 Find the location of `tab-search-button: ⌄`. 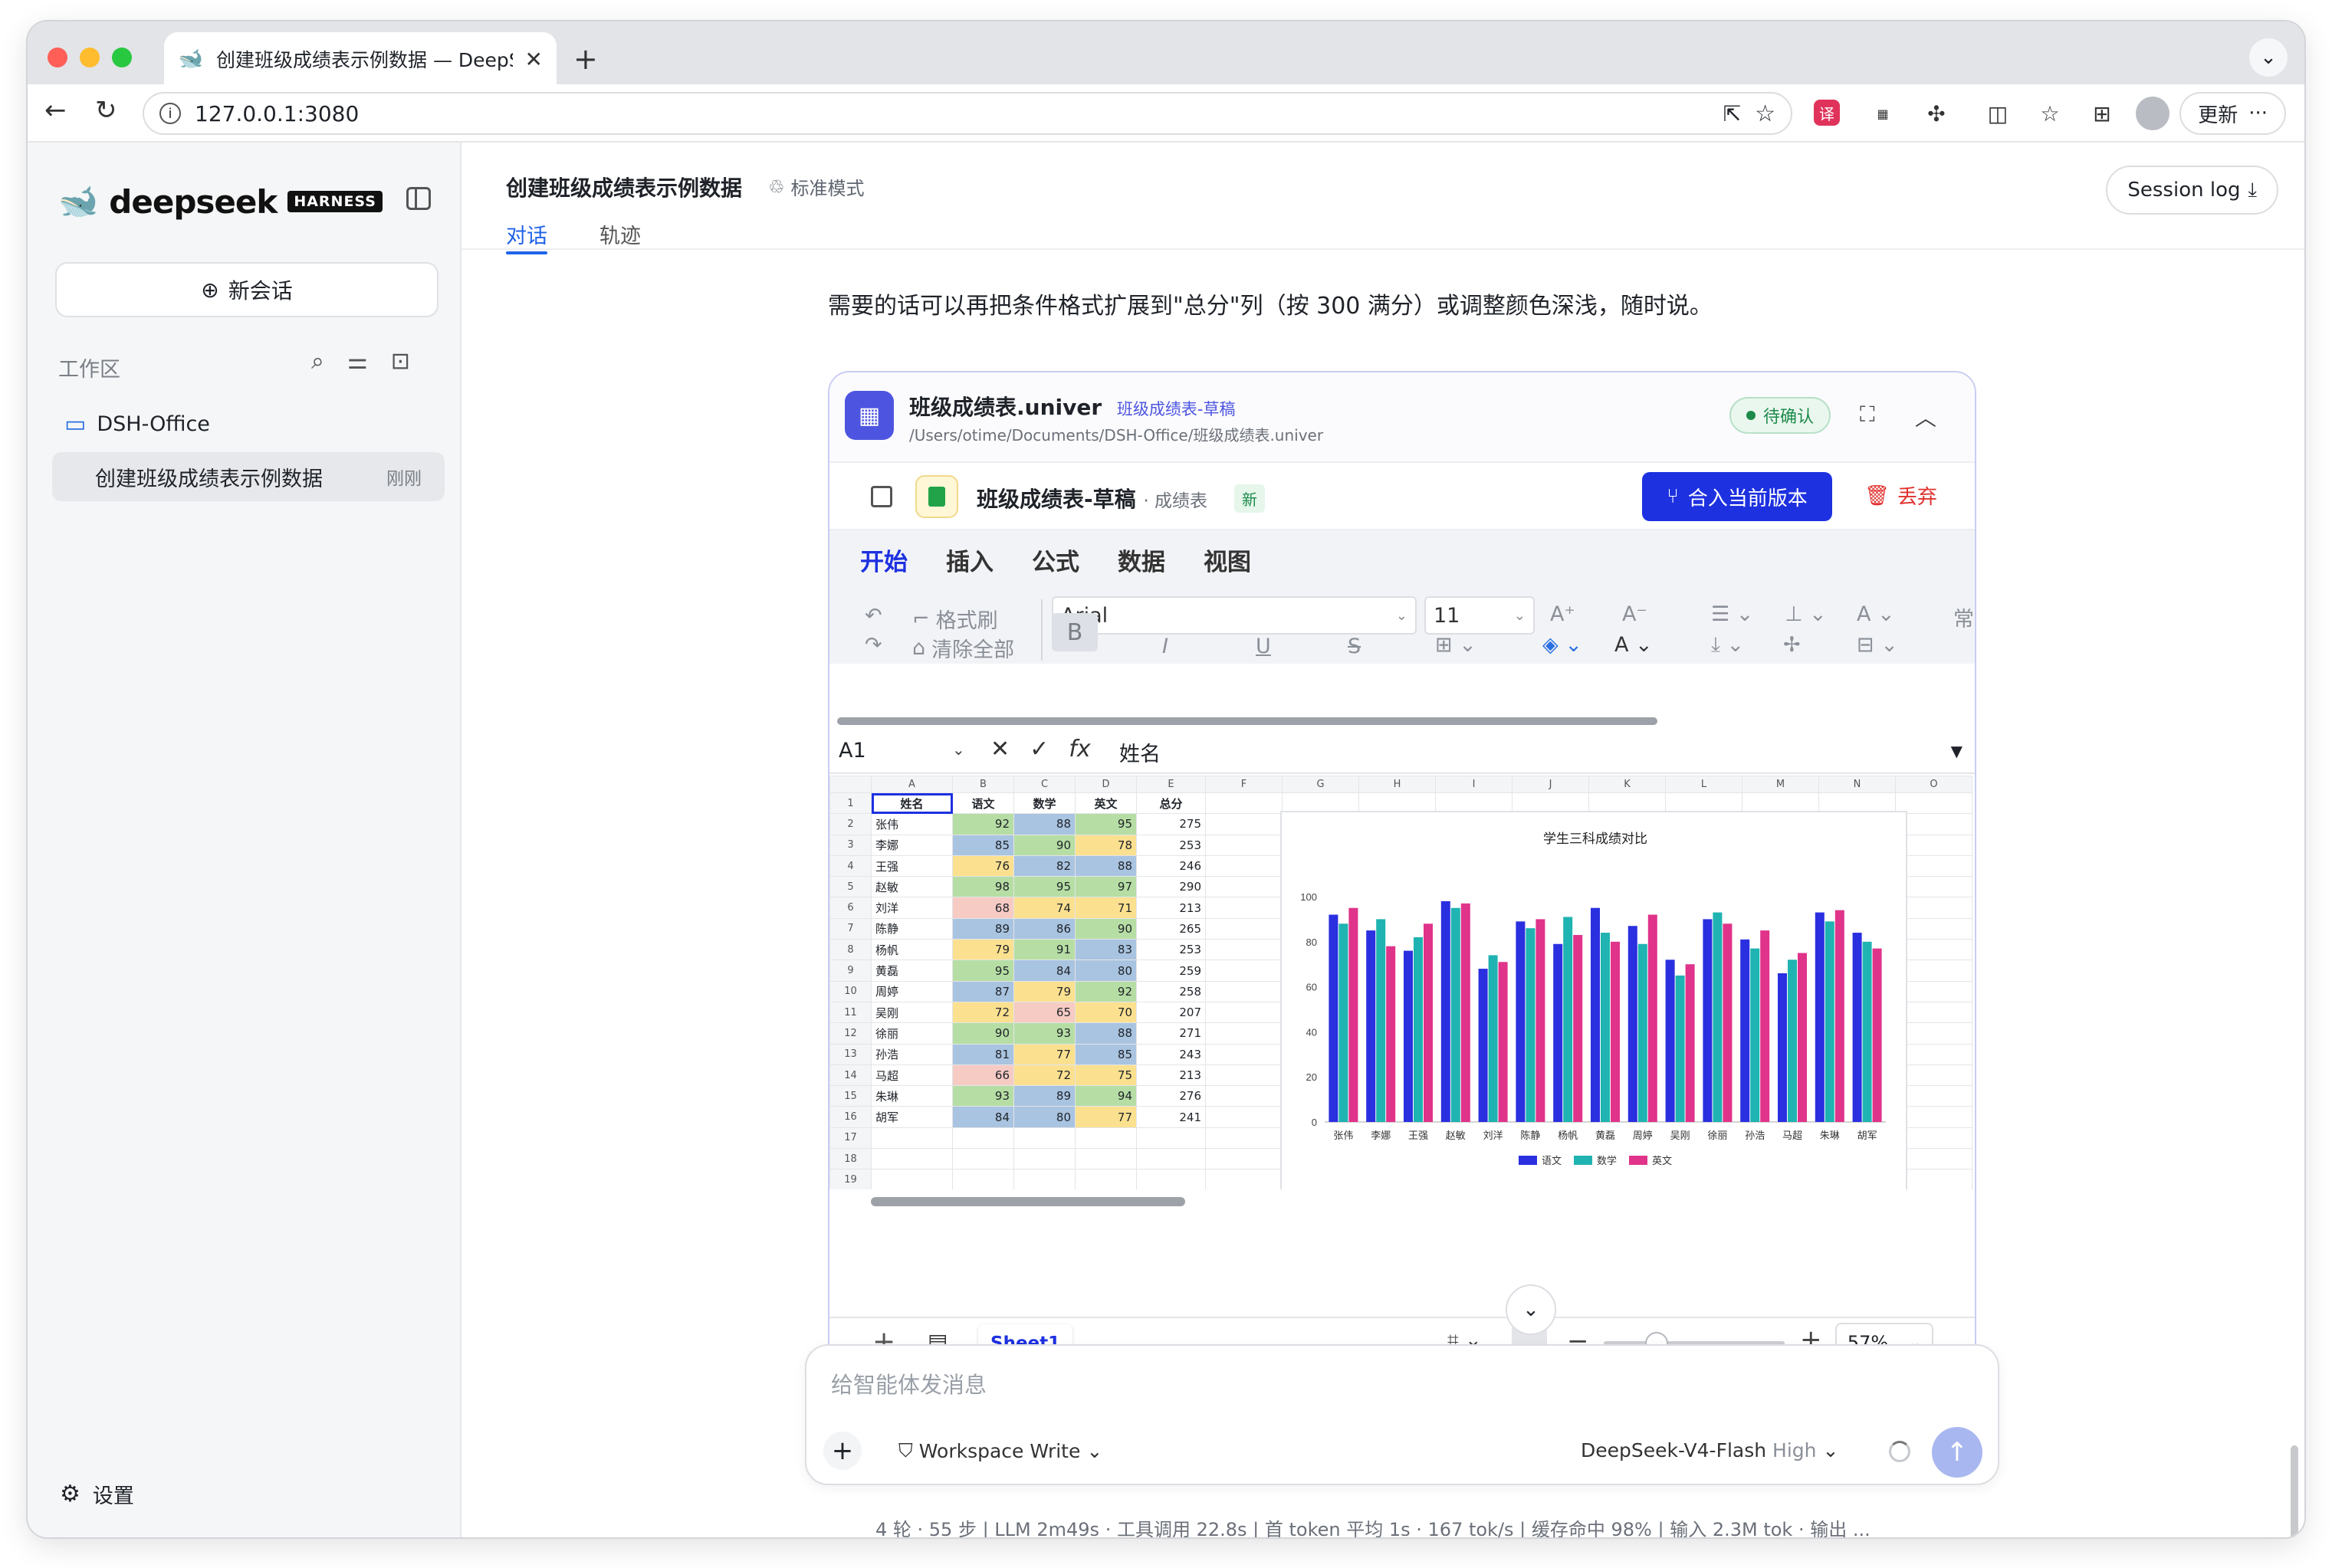

tab-search-button: ⌄ is located at coordinates (2268, 57).